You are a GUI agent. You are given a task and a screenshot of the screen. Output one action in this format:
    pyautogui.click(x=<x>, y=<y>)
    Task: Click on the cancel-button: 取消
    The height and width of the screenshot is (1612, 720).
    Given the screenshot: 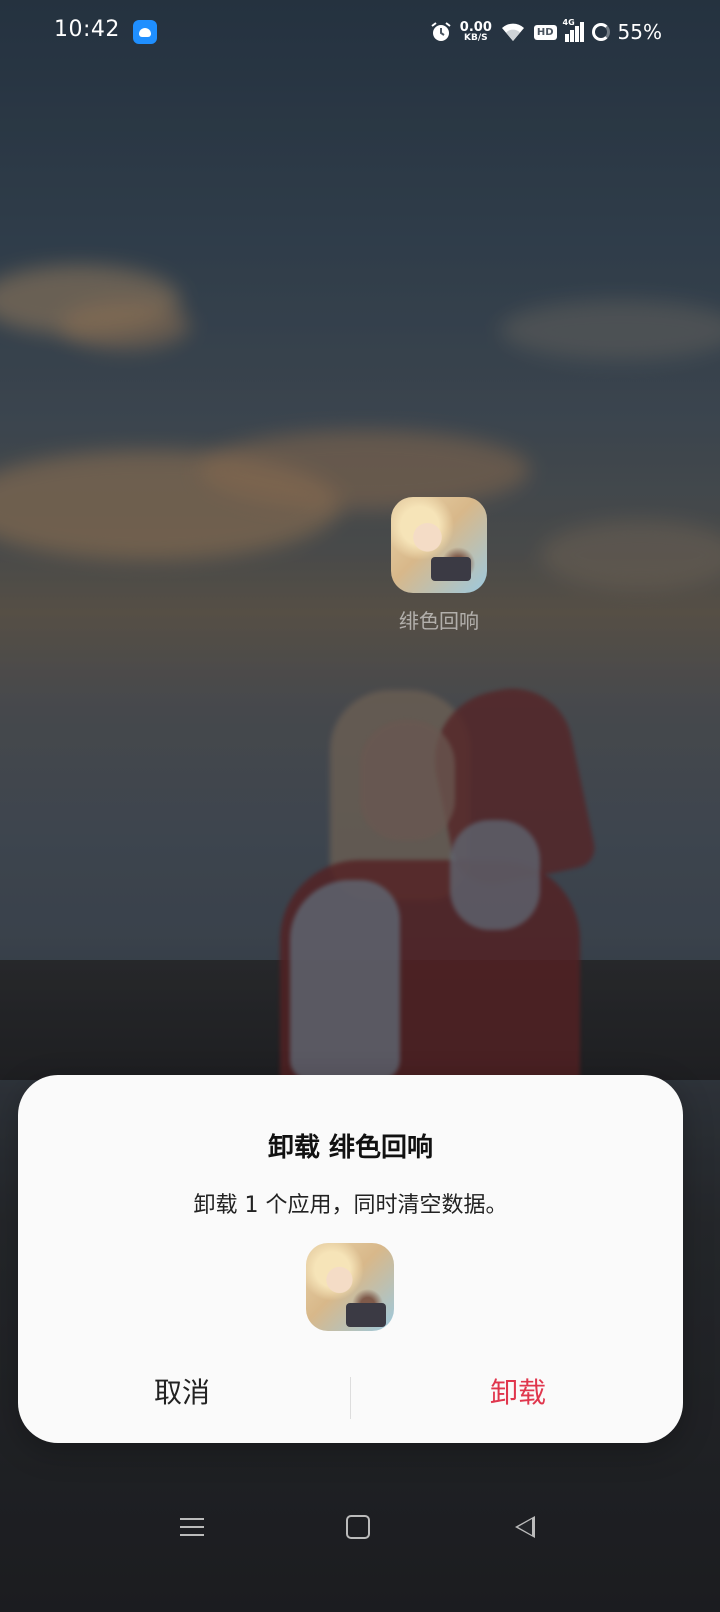 What is the action you would take?
    pyautogui.click(x=182, y=1391)
    